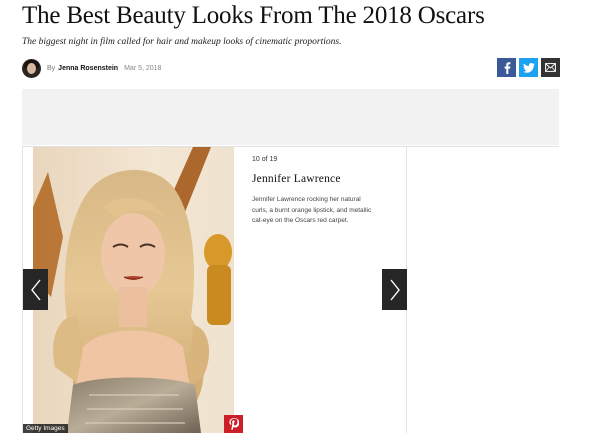 The width and height of the screenshot is (600, 433). I want to click on slide-counter: 10 of 19, so click(265, 159).